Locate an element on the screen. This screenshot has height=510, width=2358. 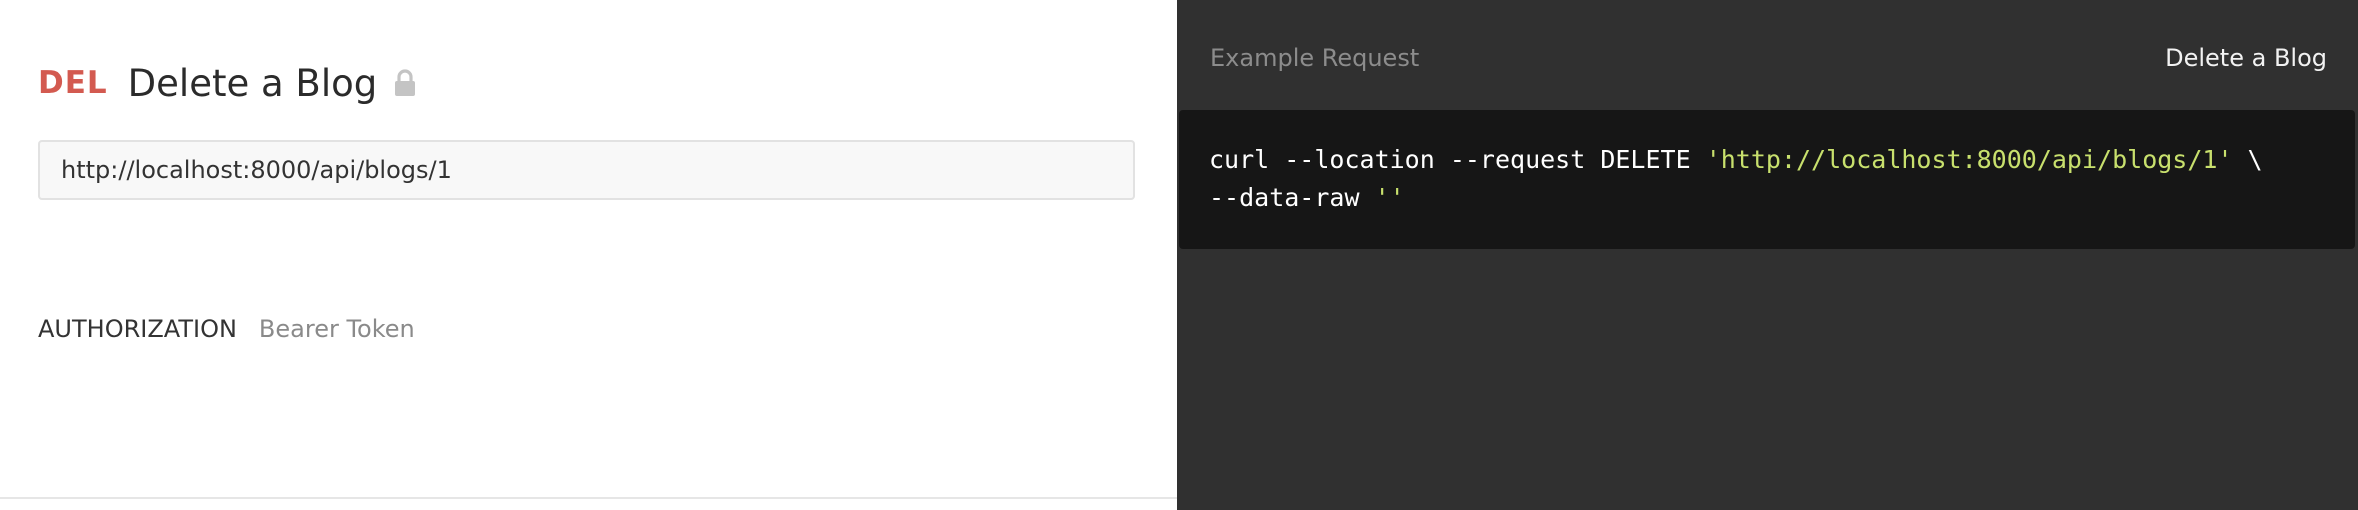
code-command: curl --location --request DELETE is located at coordinates (1457, 159).